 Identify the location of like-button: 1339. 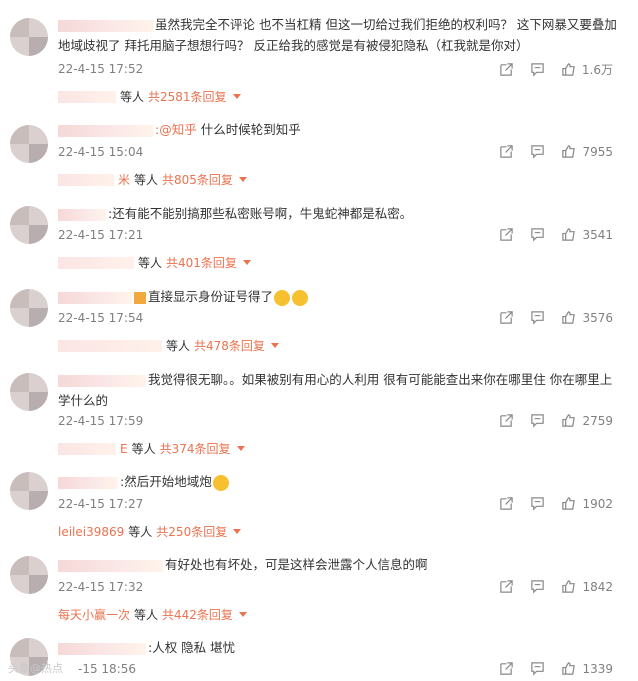
(587, 668).